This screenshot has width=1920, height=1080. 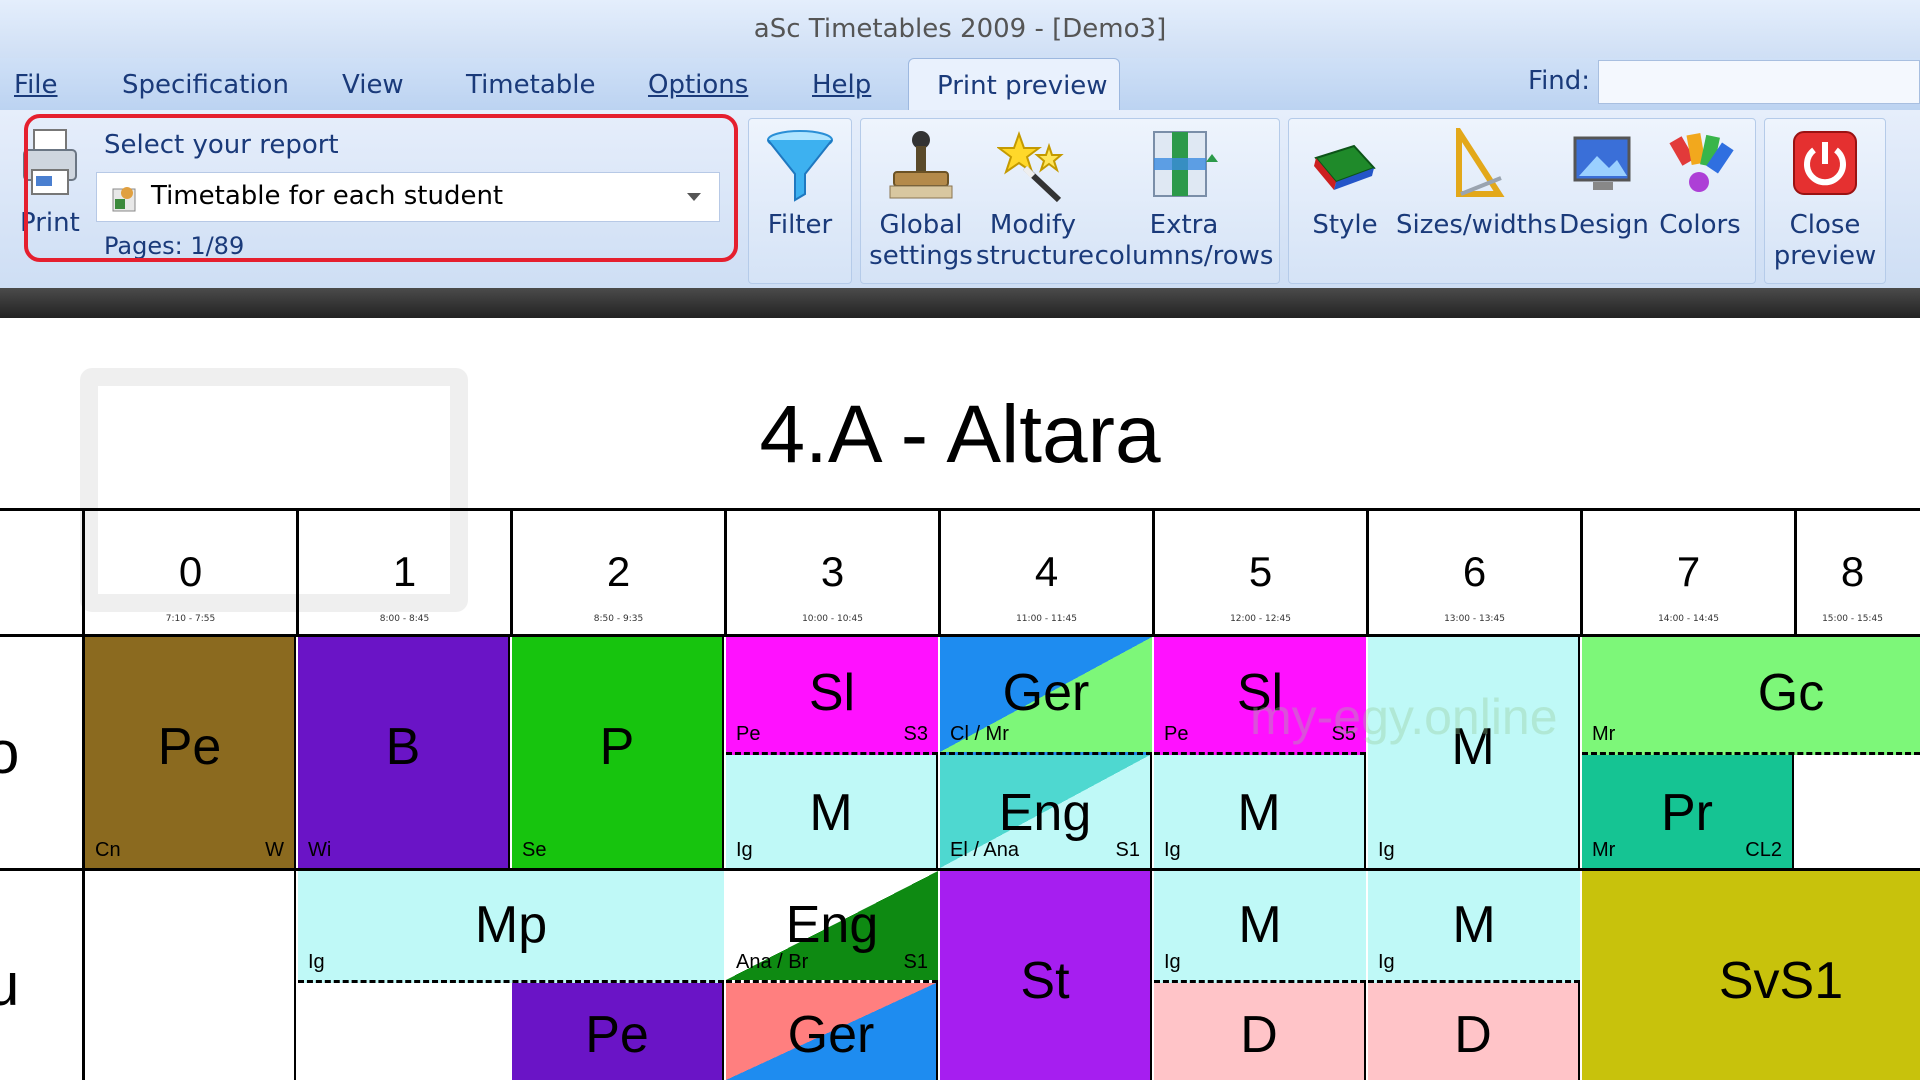 I want to click on lesson-teacher: Cn, so click(x=108, y=850).